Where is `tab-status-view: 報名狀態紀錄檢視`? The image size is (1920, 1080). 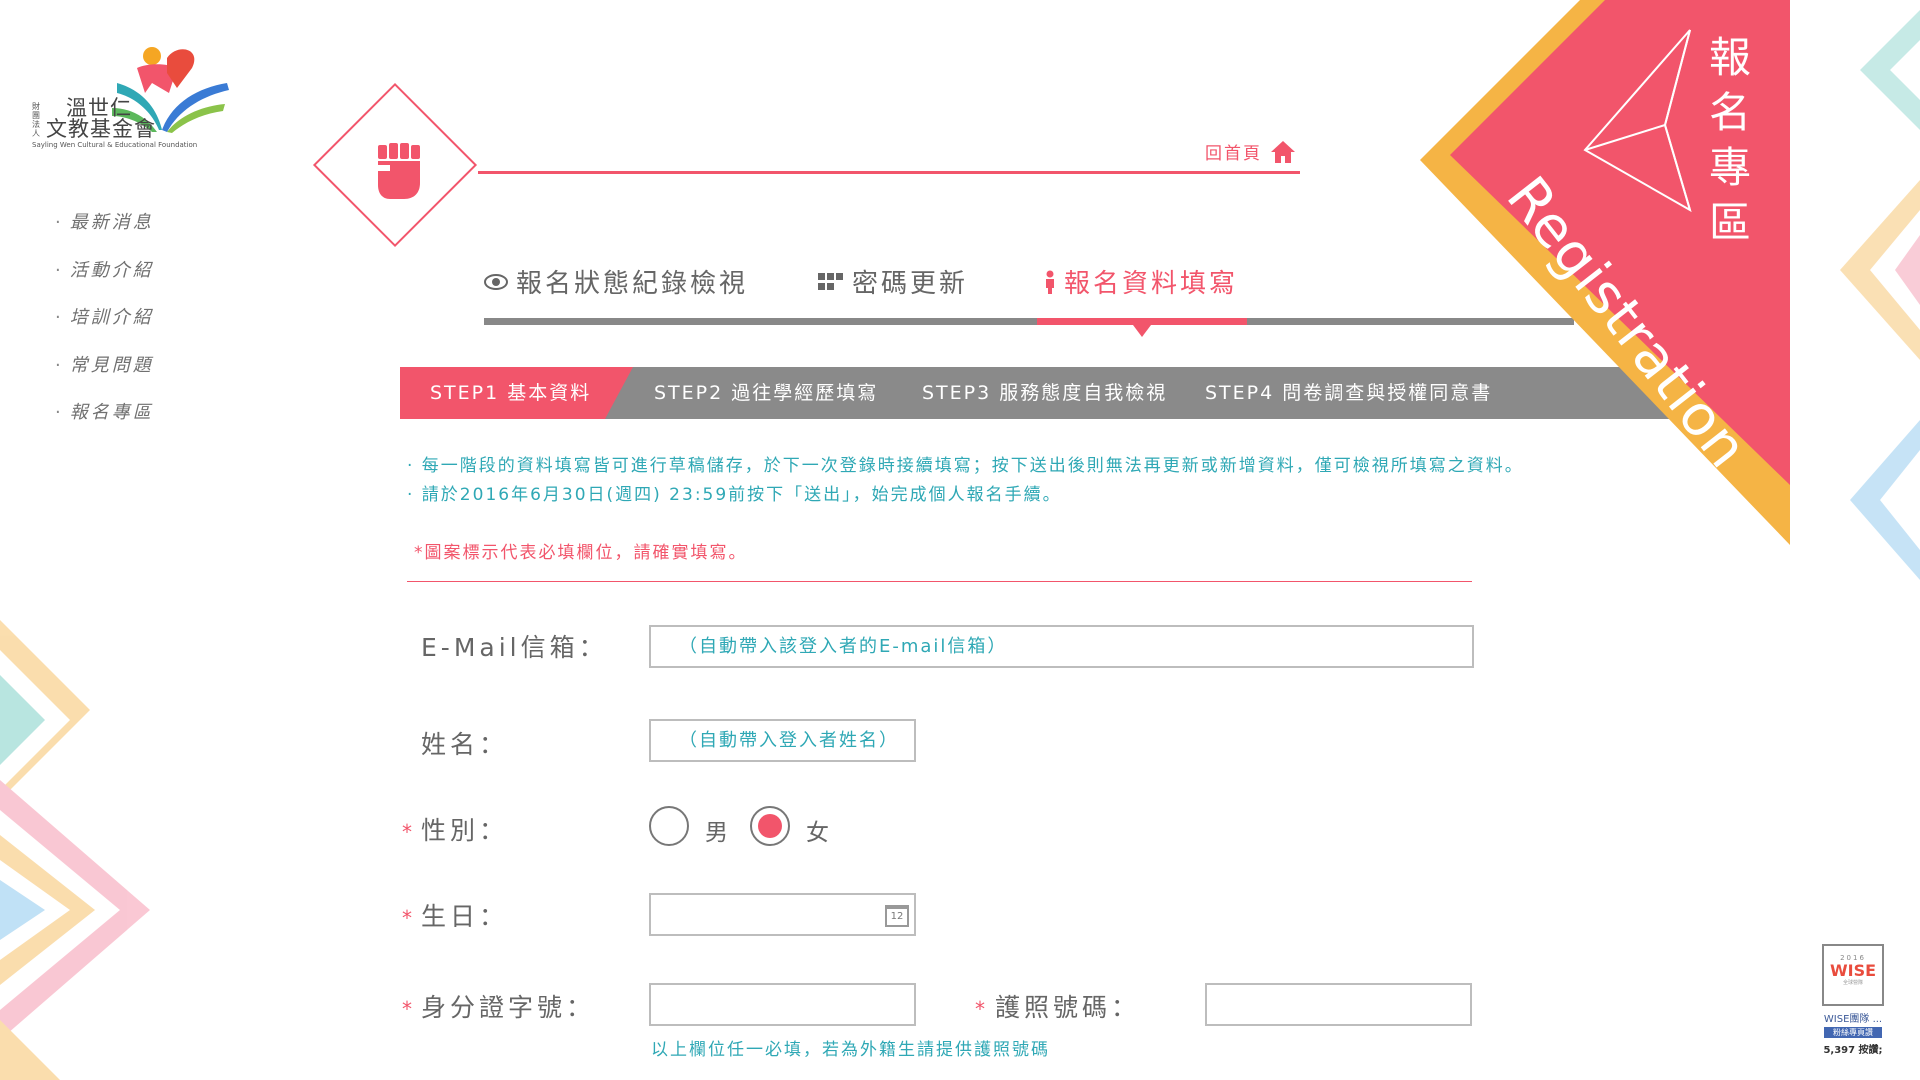
tab-status-view: 報名狀態紀錄檢視 is located at coordinates (616, 281).